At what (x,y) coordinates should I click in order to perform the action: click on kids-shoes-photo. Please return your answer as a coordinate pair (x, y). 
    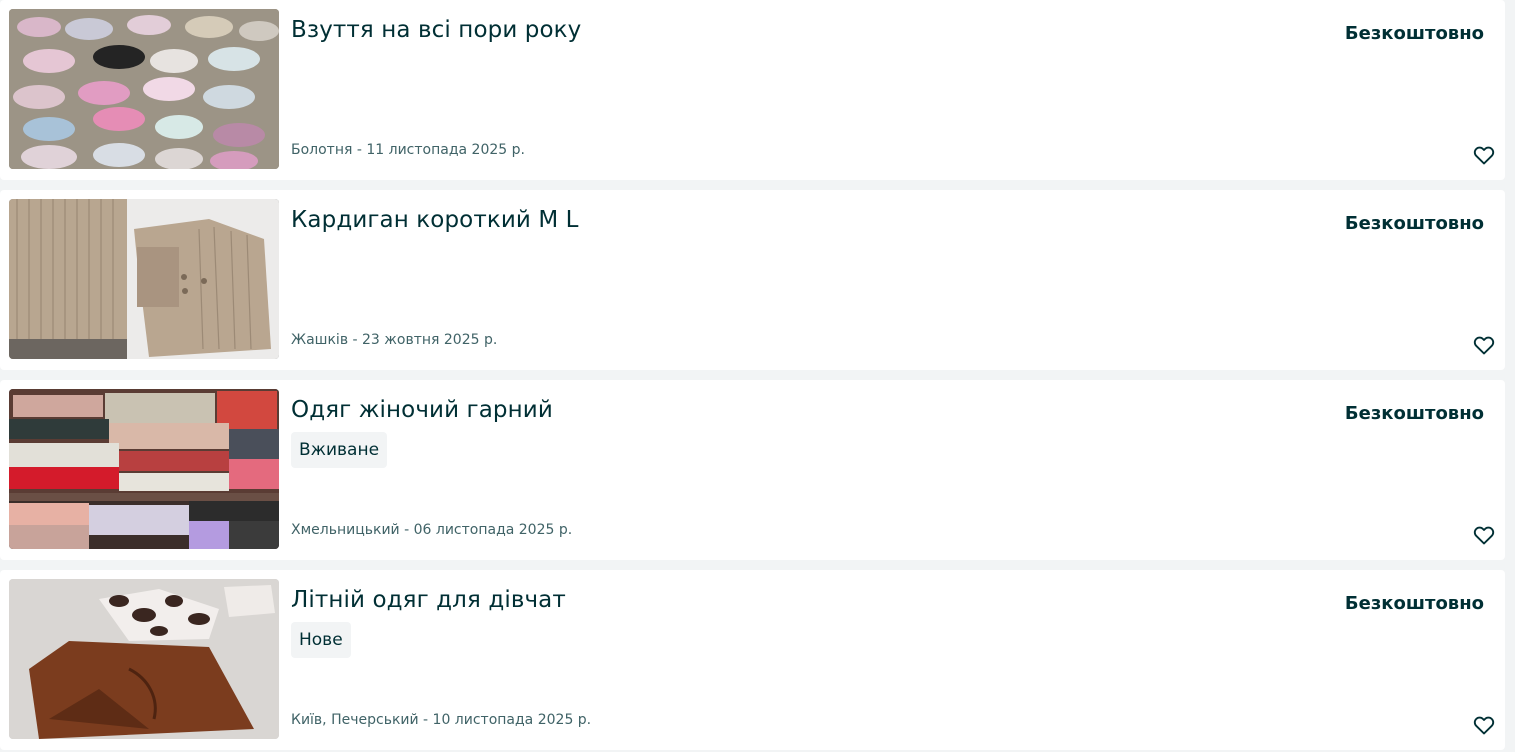
    Looking at the image, I should click on (144, 89).